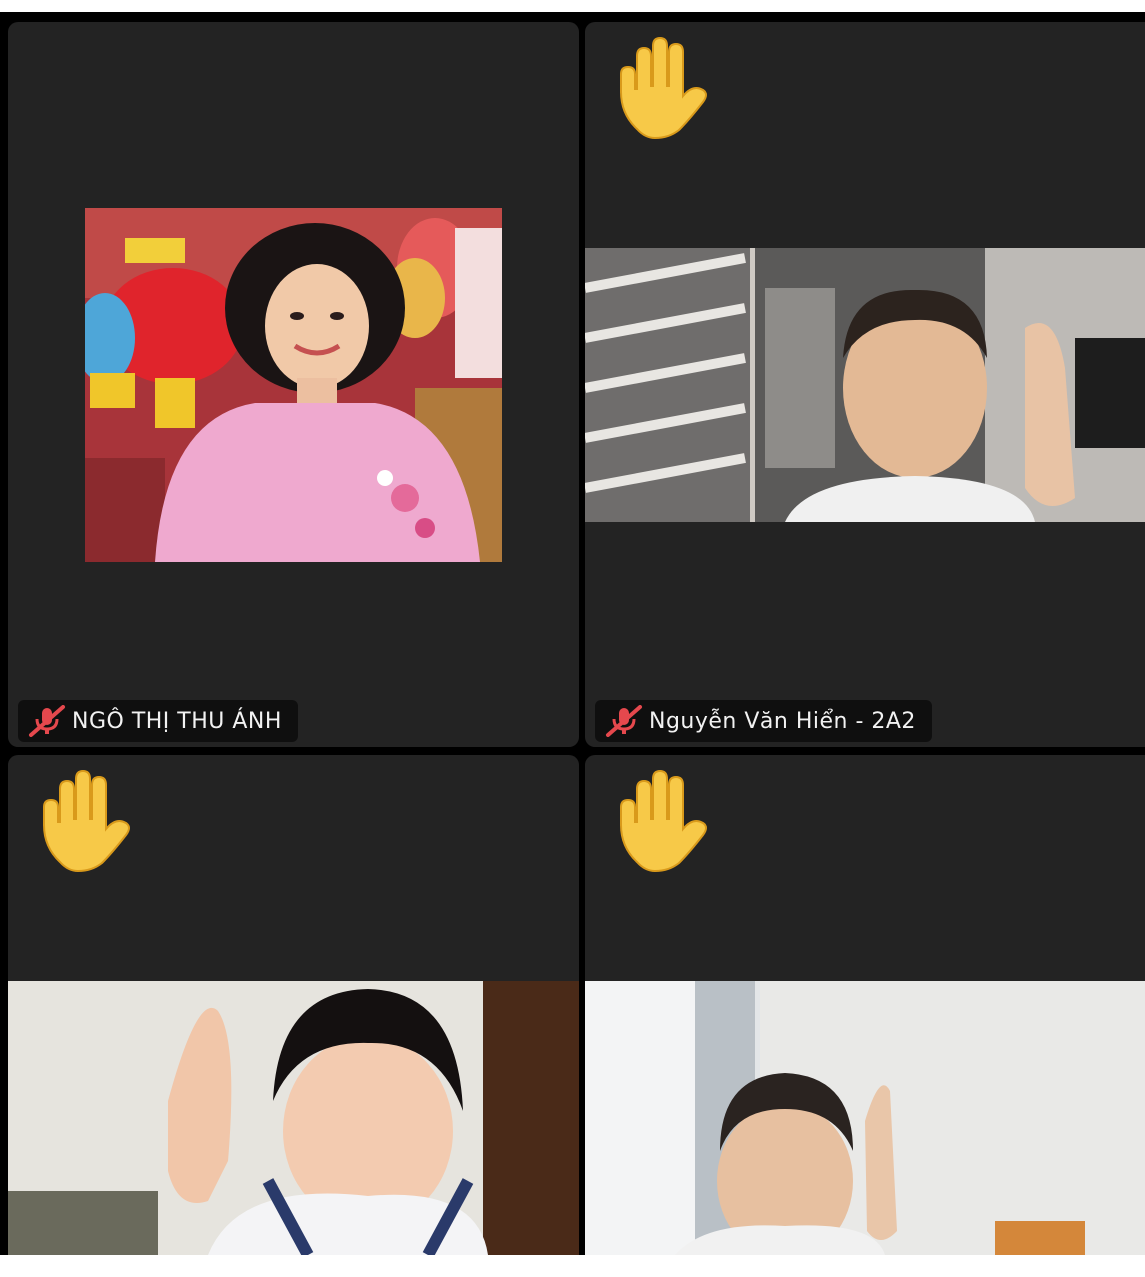  I want to click on screen-bottom-edge, so click(572, 1266).